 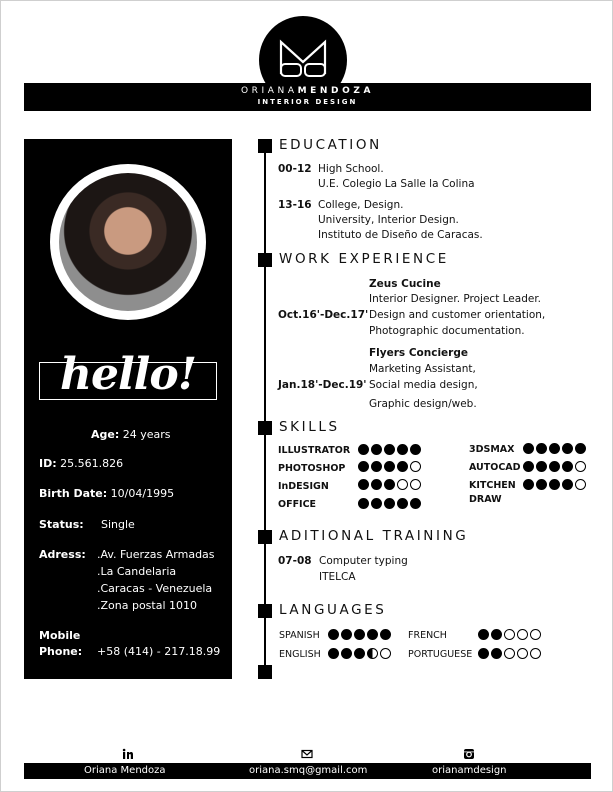 What do you see at coordinates (159, 651) in the screenshot?
I see `phone-value: +58 (414) - 217.18.99` at bounding box center [159, 651].